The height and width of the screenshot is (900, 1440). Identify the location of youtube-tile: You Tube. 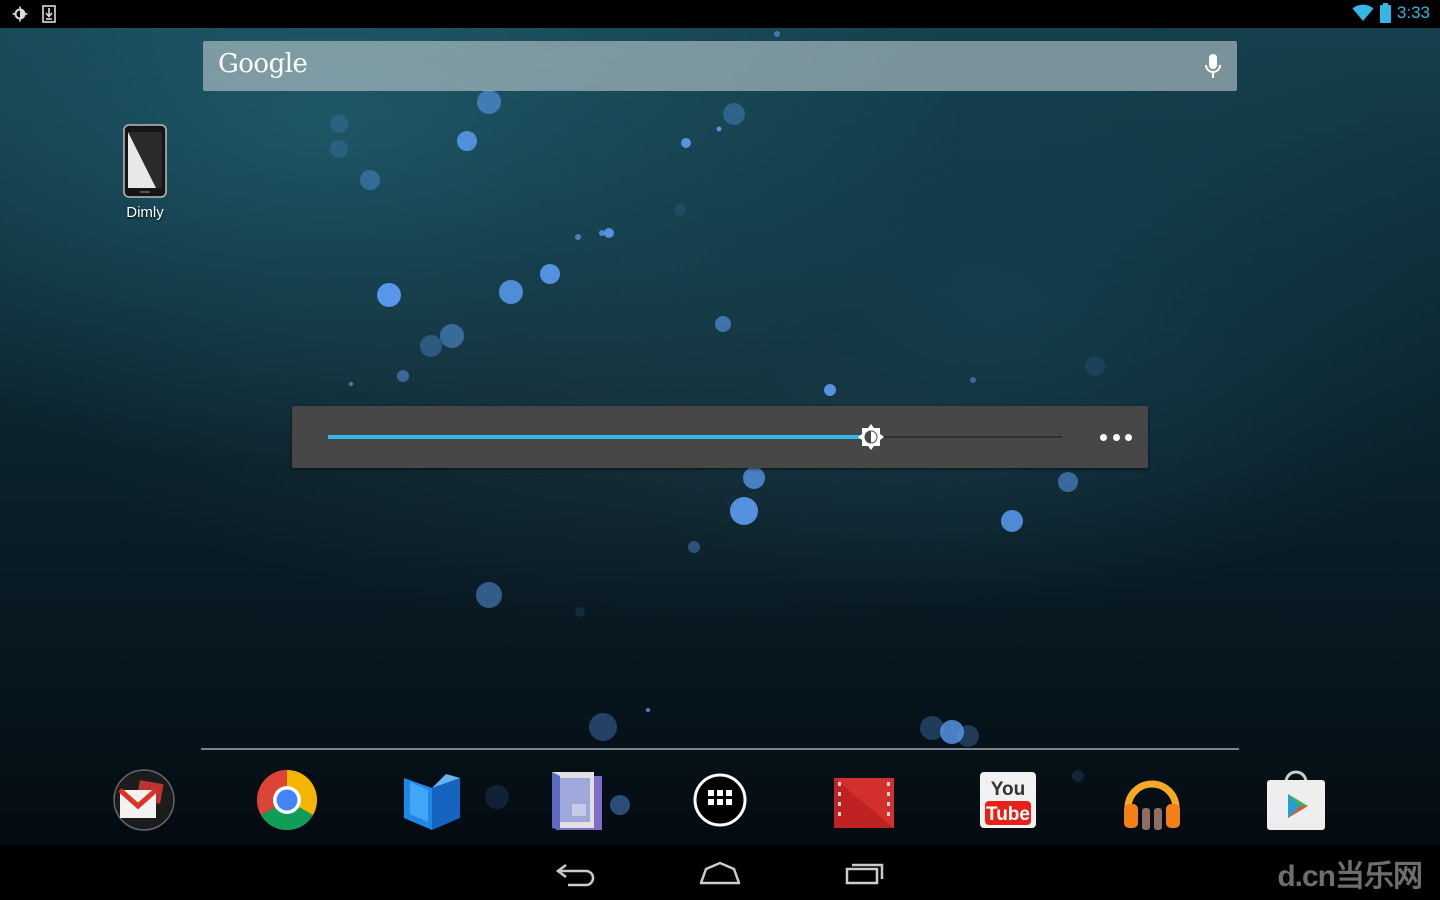
(1008, 800).